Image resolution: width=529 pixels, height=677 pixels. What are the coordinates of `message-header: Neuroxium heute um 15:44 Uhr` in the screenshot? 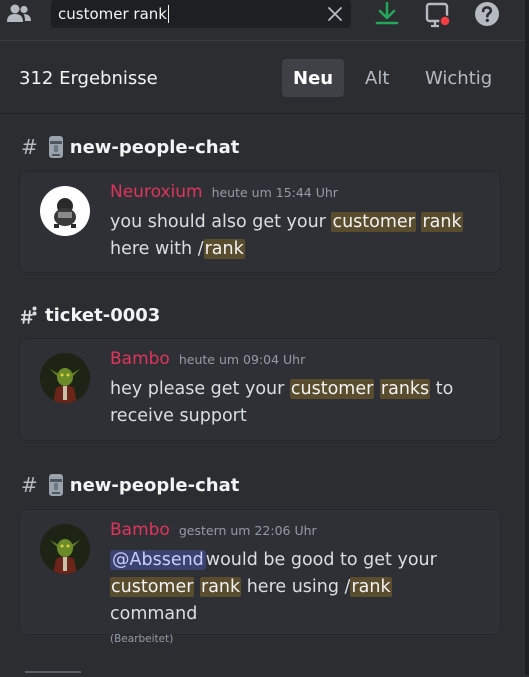 It's located at (224, 192).